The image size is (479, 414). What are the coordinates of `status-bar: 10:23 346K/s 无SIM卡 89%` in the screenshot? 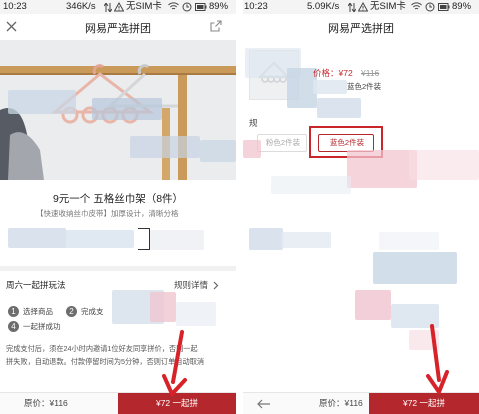 It's located at (118, 7).